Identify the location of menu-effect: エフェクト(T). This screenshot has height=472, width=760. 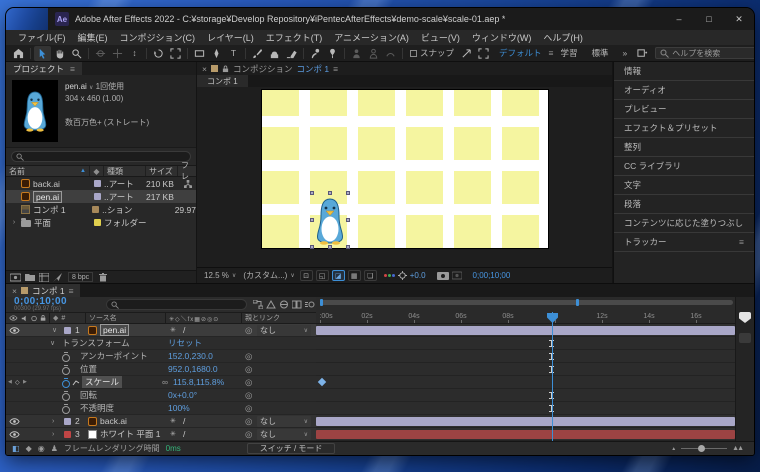
(294, 37).